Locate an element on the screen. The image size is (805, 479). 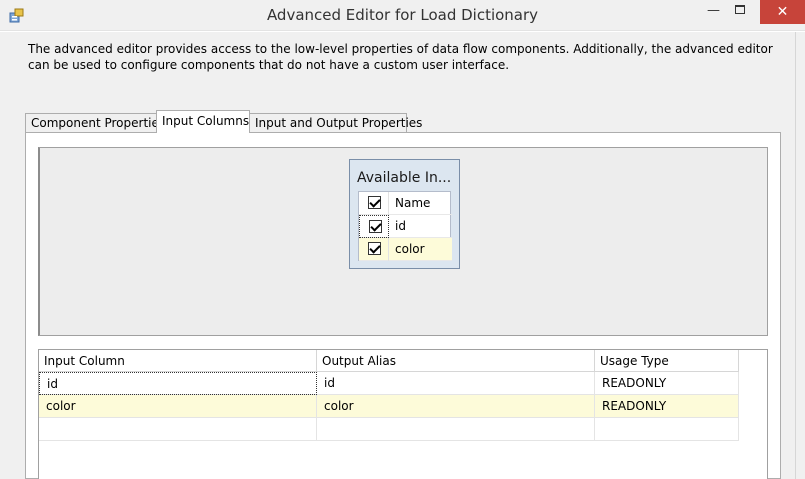
column-name: id is located at coordinates (400, 226).